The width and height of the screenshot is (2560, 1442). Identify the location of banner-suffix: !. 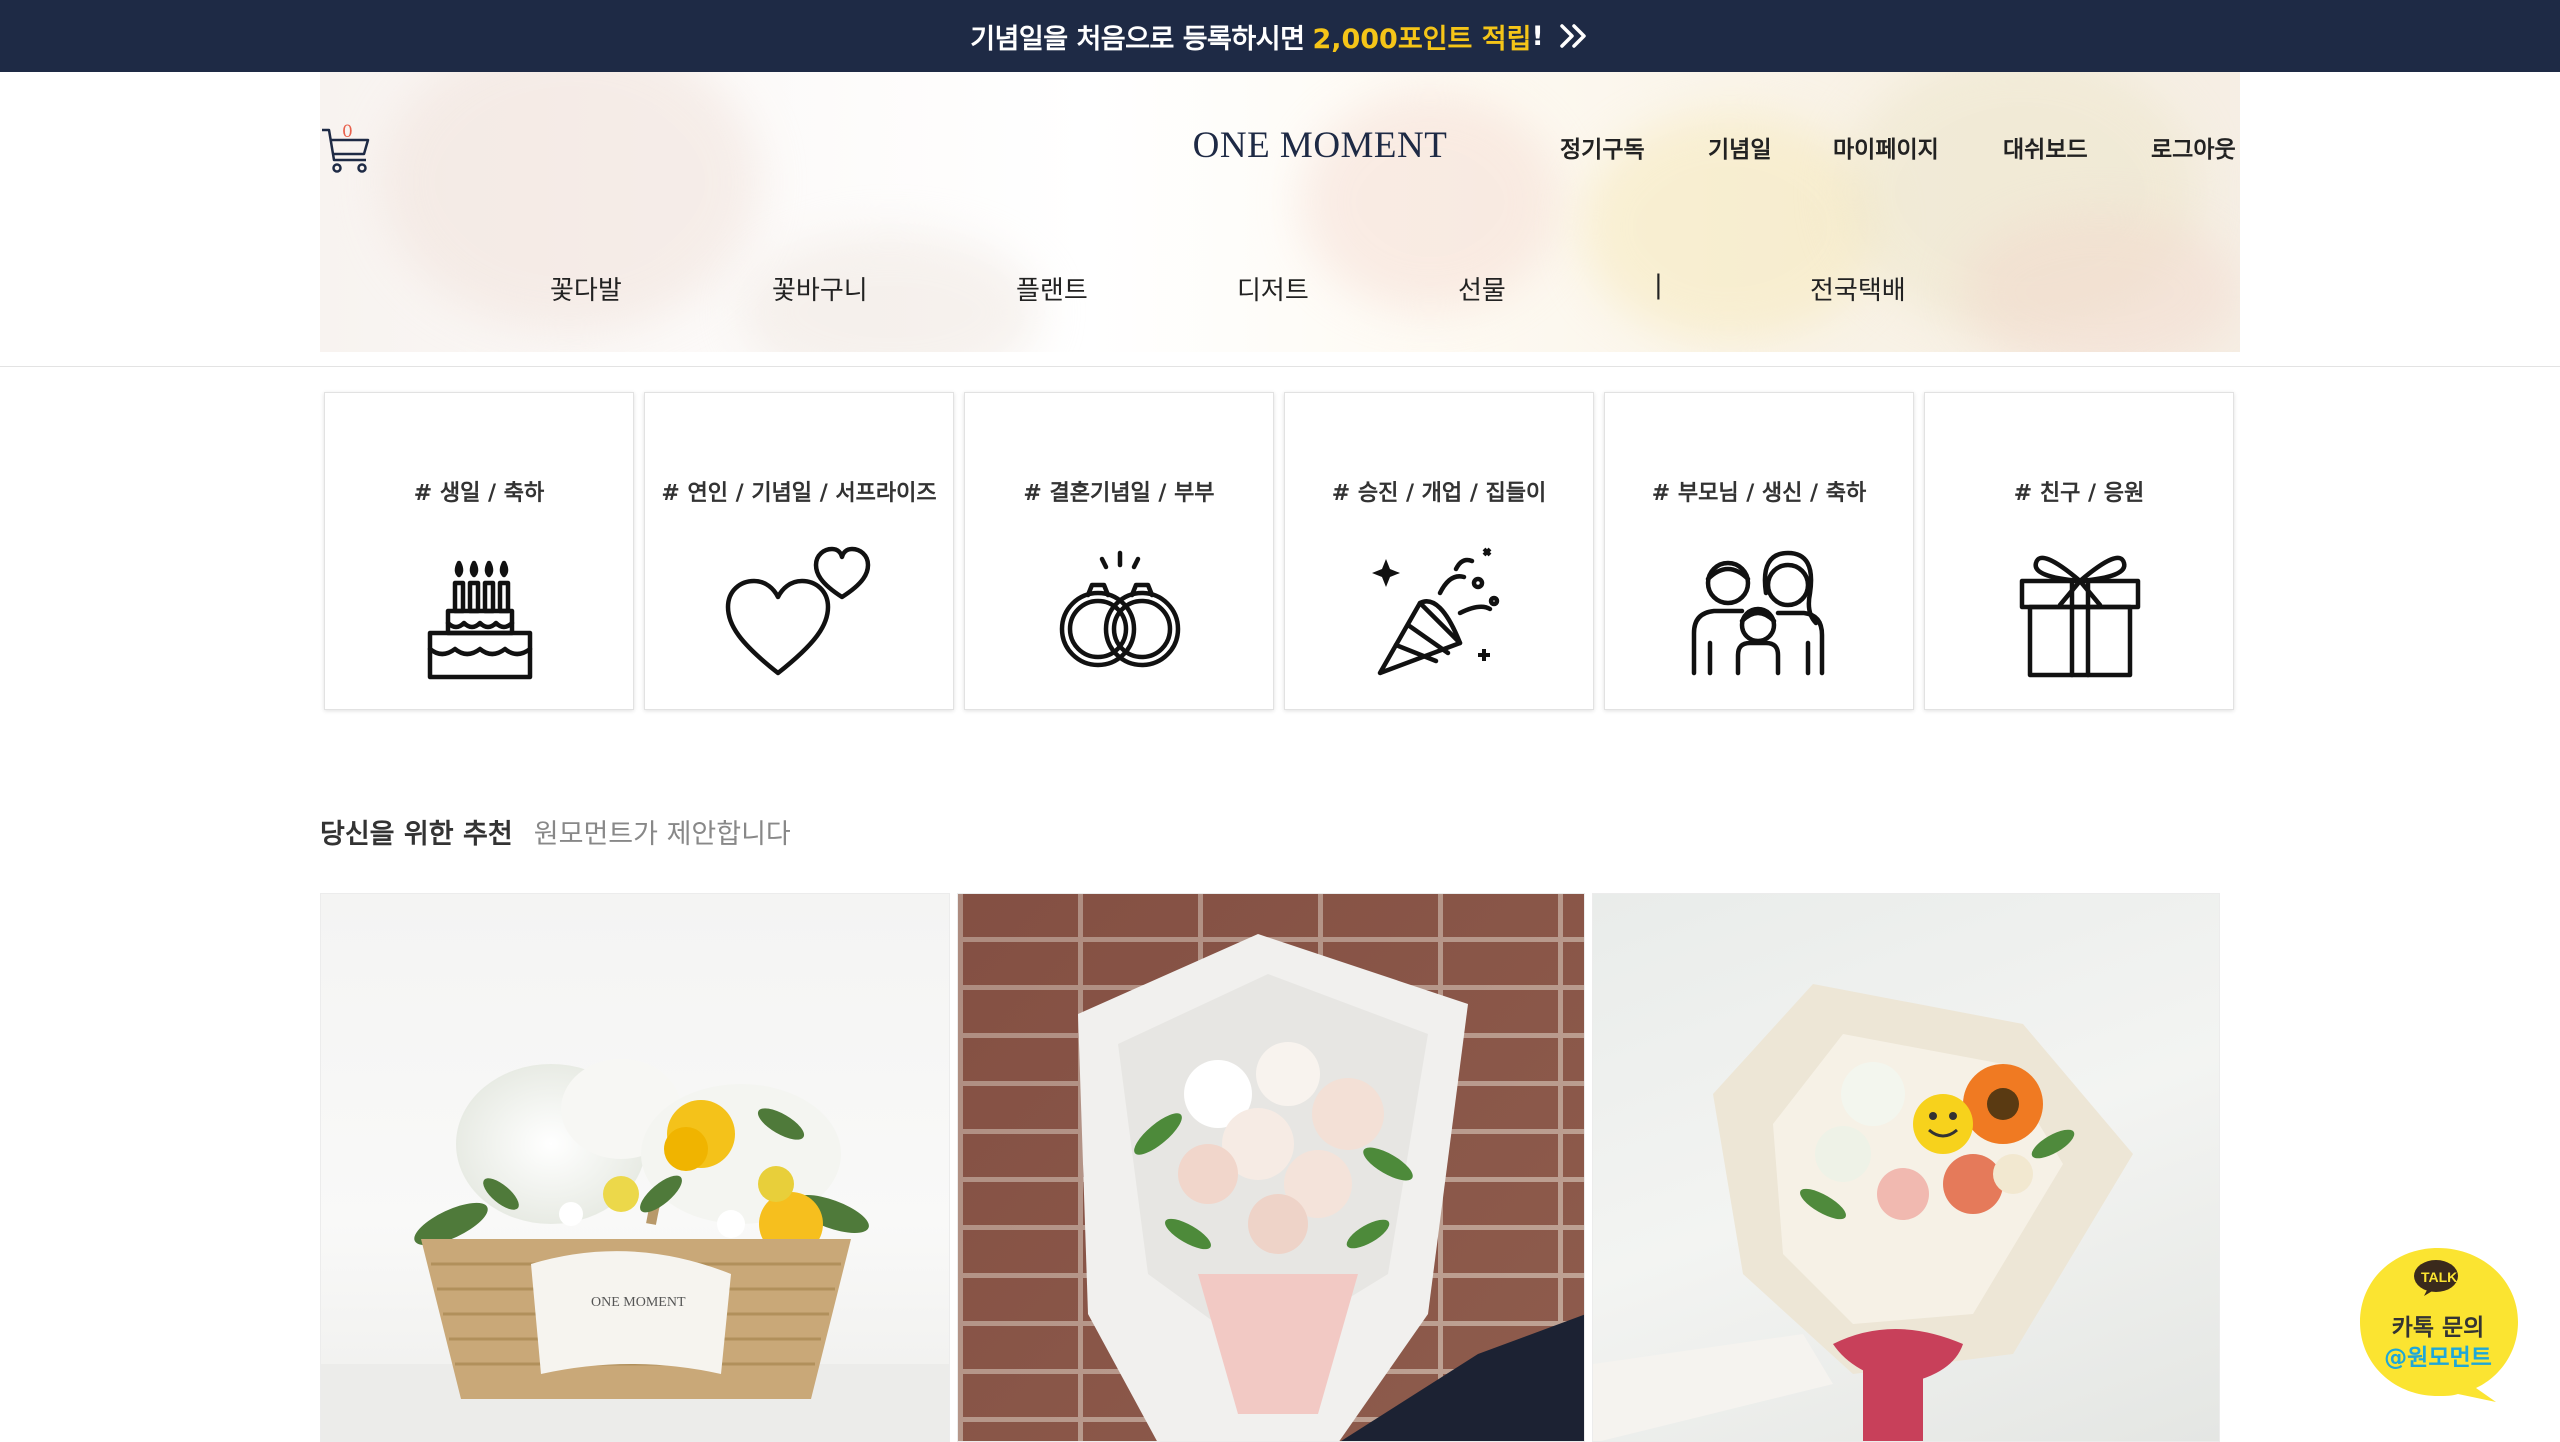
(1537, 36).